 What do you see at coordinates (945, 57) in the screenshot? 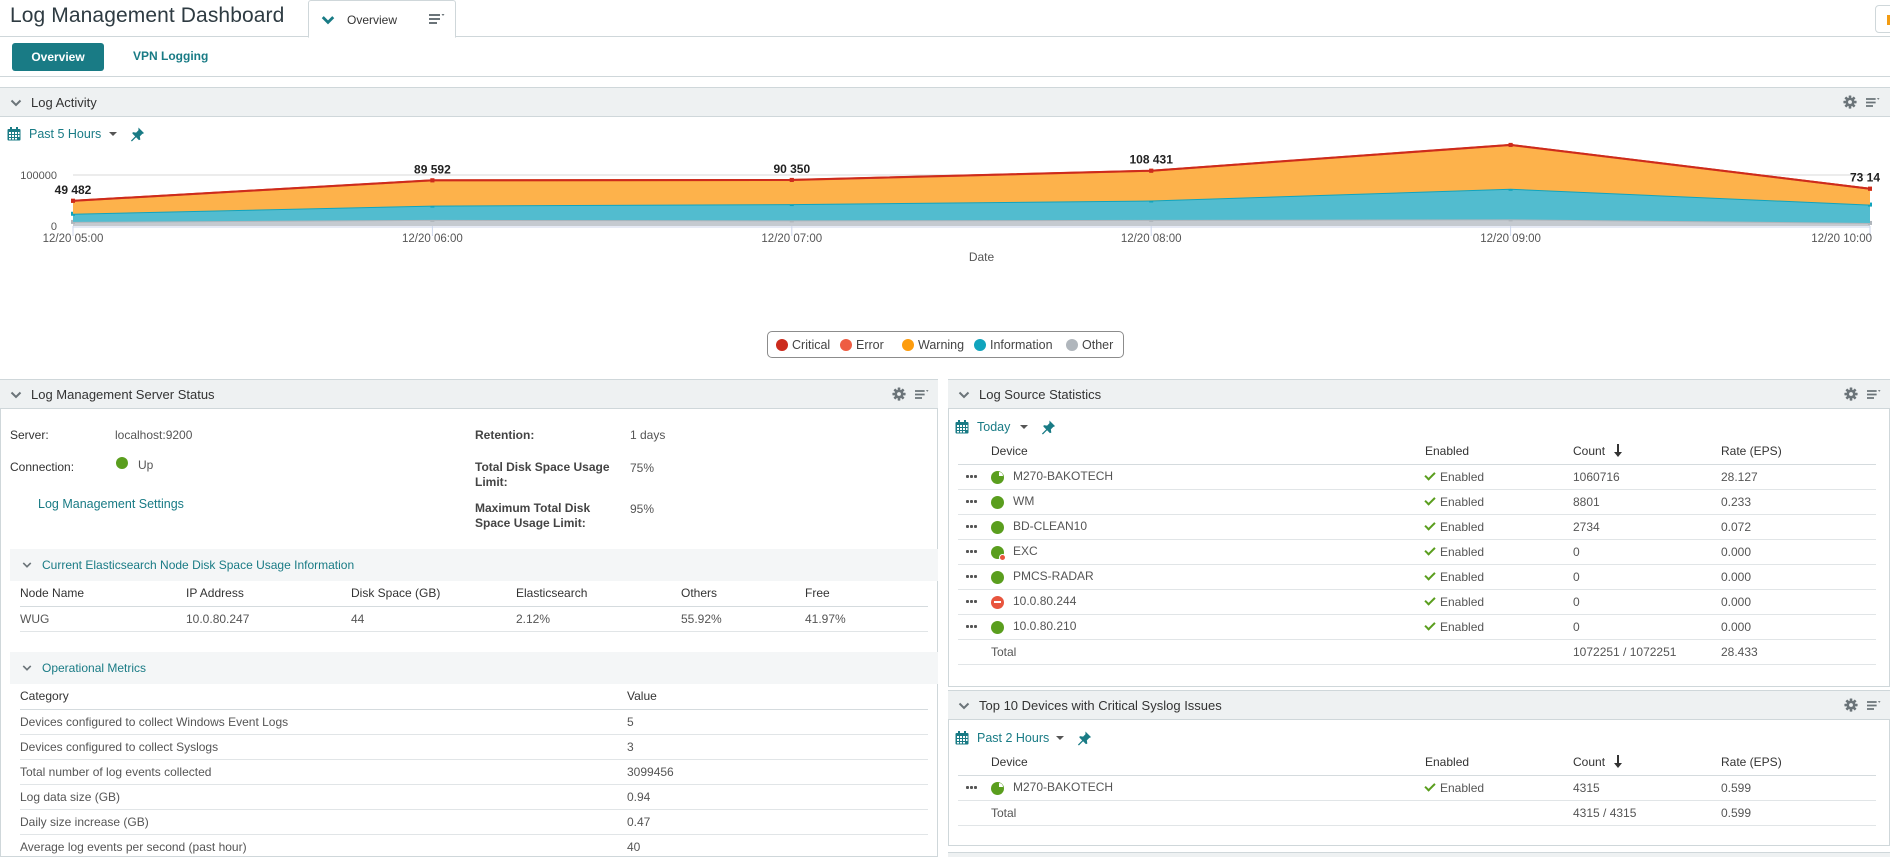
I see `sub-navigation: Overview VPN Logging` at bounding box center [945, 57].